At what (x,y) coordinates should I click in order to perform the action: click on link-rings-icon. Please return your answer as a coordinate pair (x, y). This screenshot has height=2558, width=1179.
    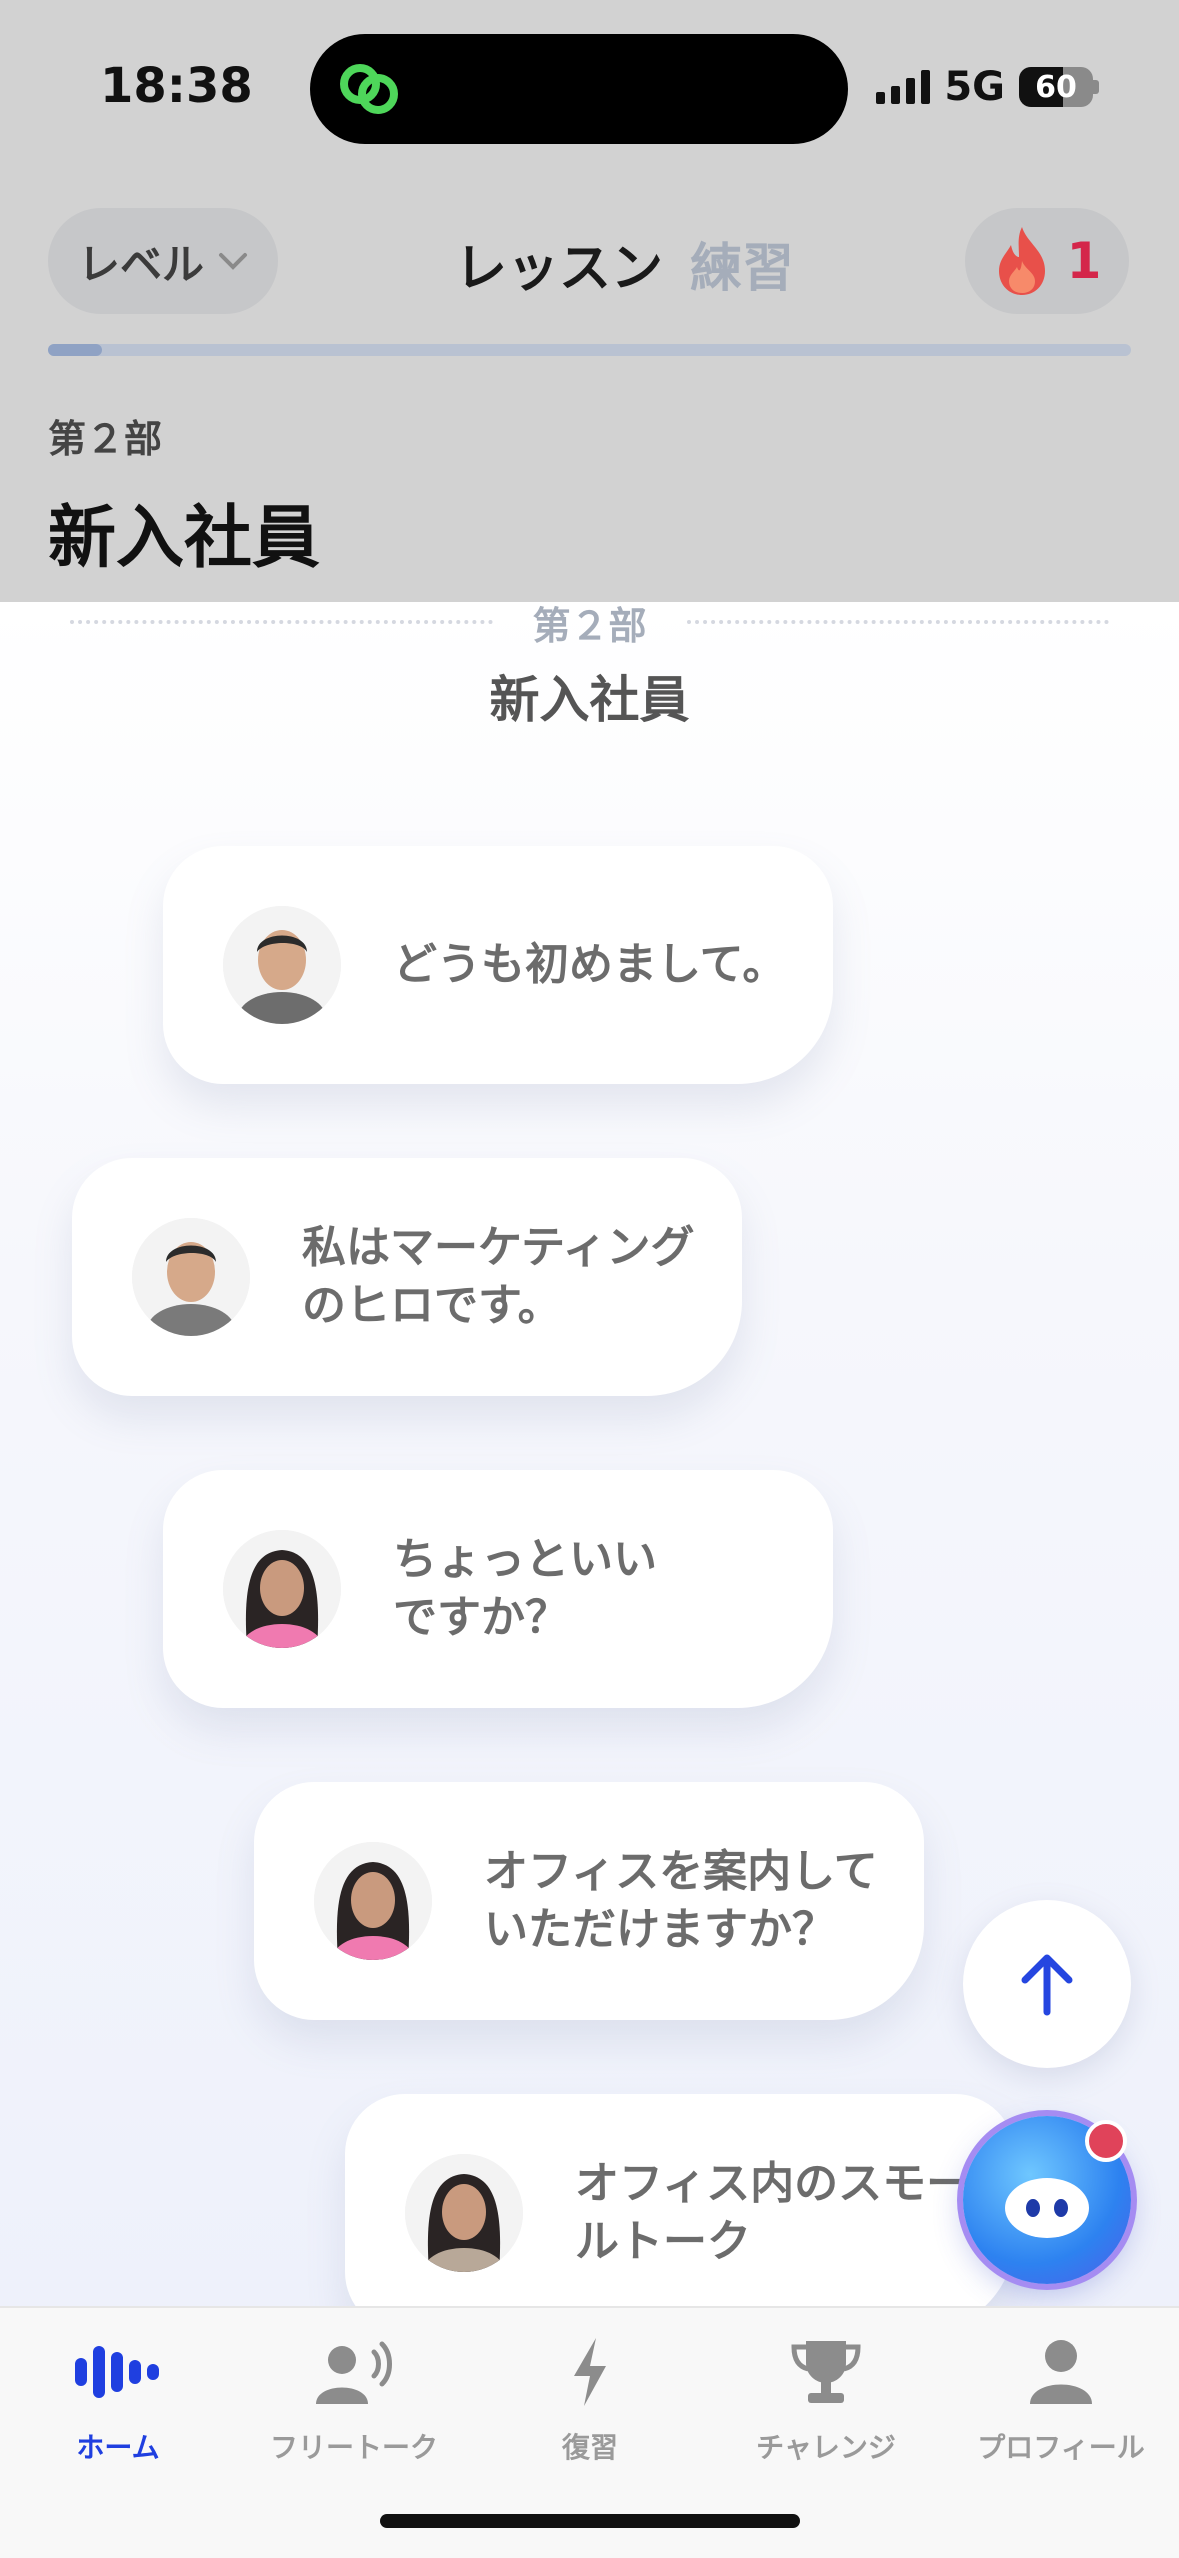
    Looking at the image, I should click on (369, 89).